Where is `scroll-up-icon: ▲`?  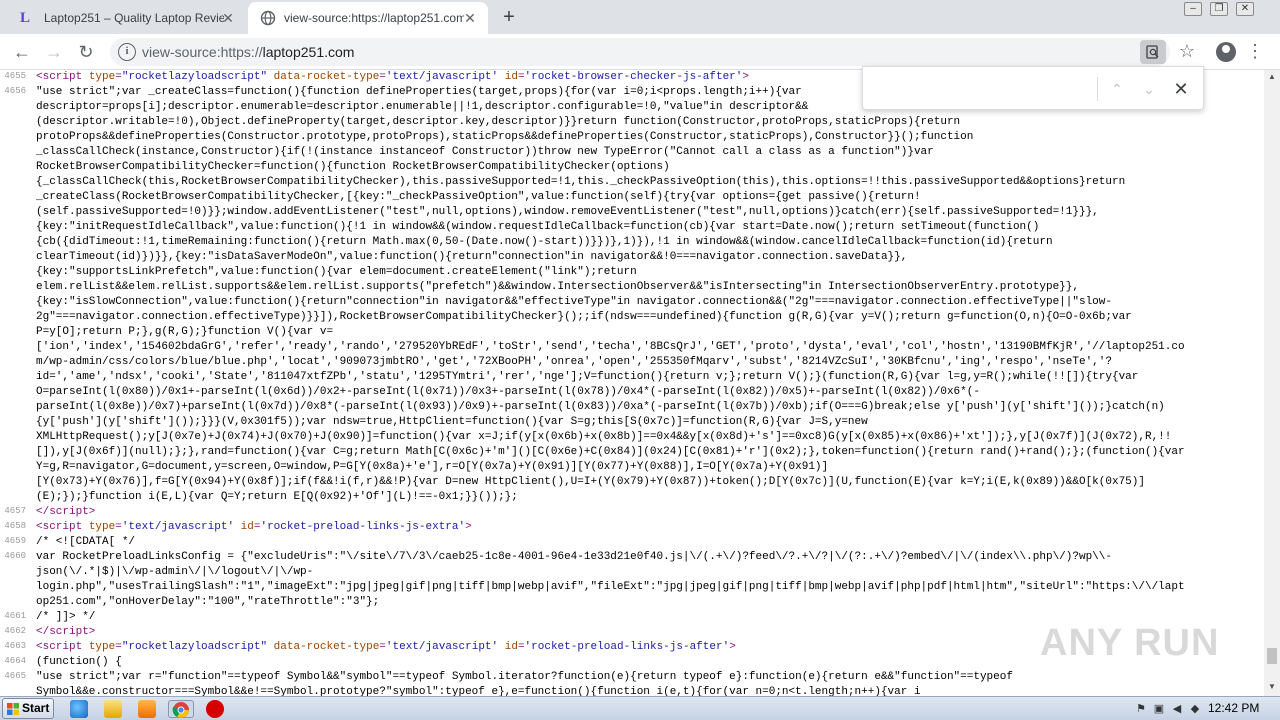 scroll-up-icon: ▲ is located at coordinates (1272, 76).